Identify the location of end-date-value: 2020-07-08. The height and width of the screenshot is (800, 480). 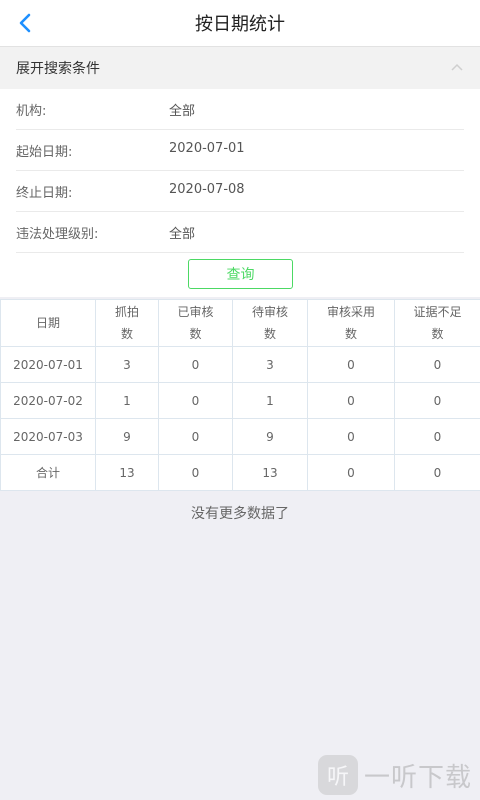
(207, 189).